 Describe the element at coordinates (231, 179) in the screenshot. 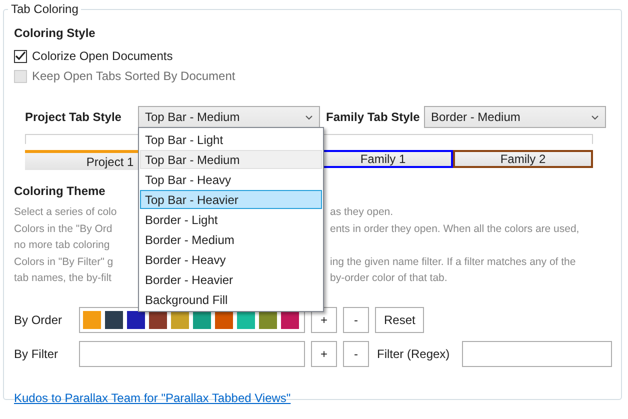

I see `dropdown-option: Top Bar - Heavy` at that location.